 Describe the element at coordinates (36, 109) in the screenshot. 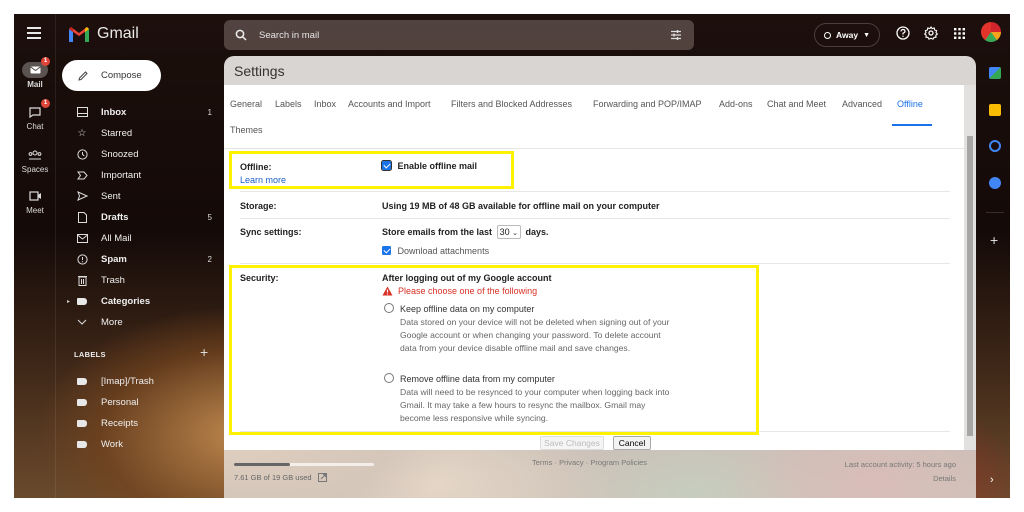

I see `chat-icon: 1` at that location.